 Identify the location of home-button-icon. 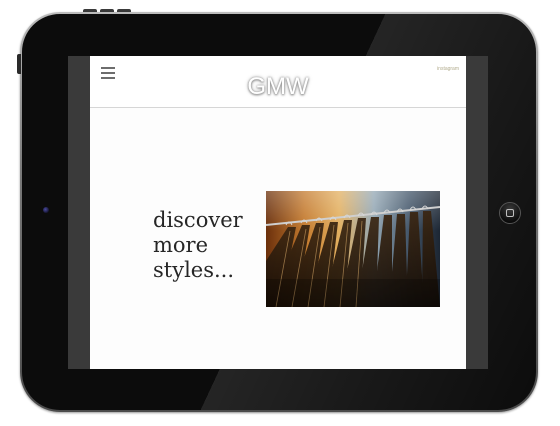
(510, 213).